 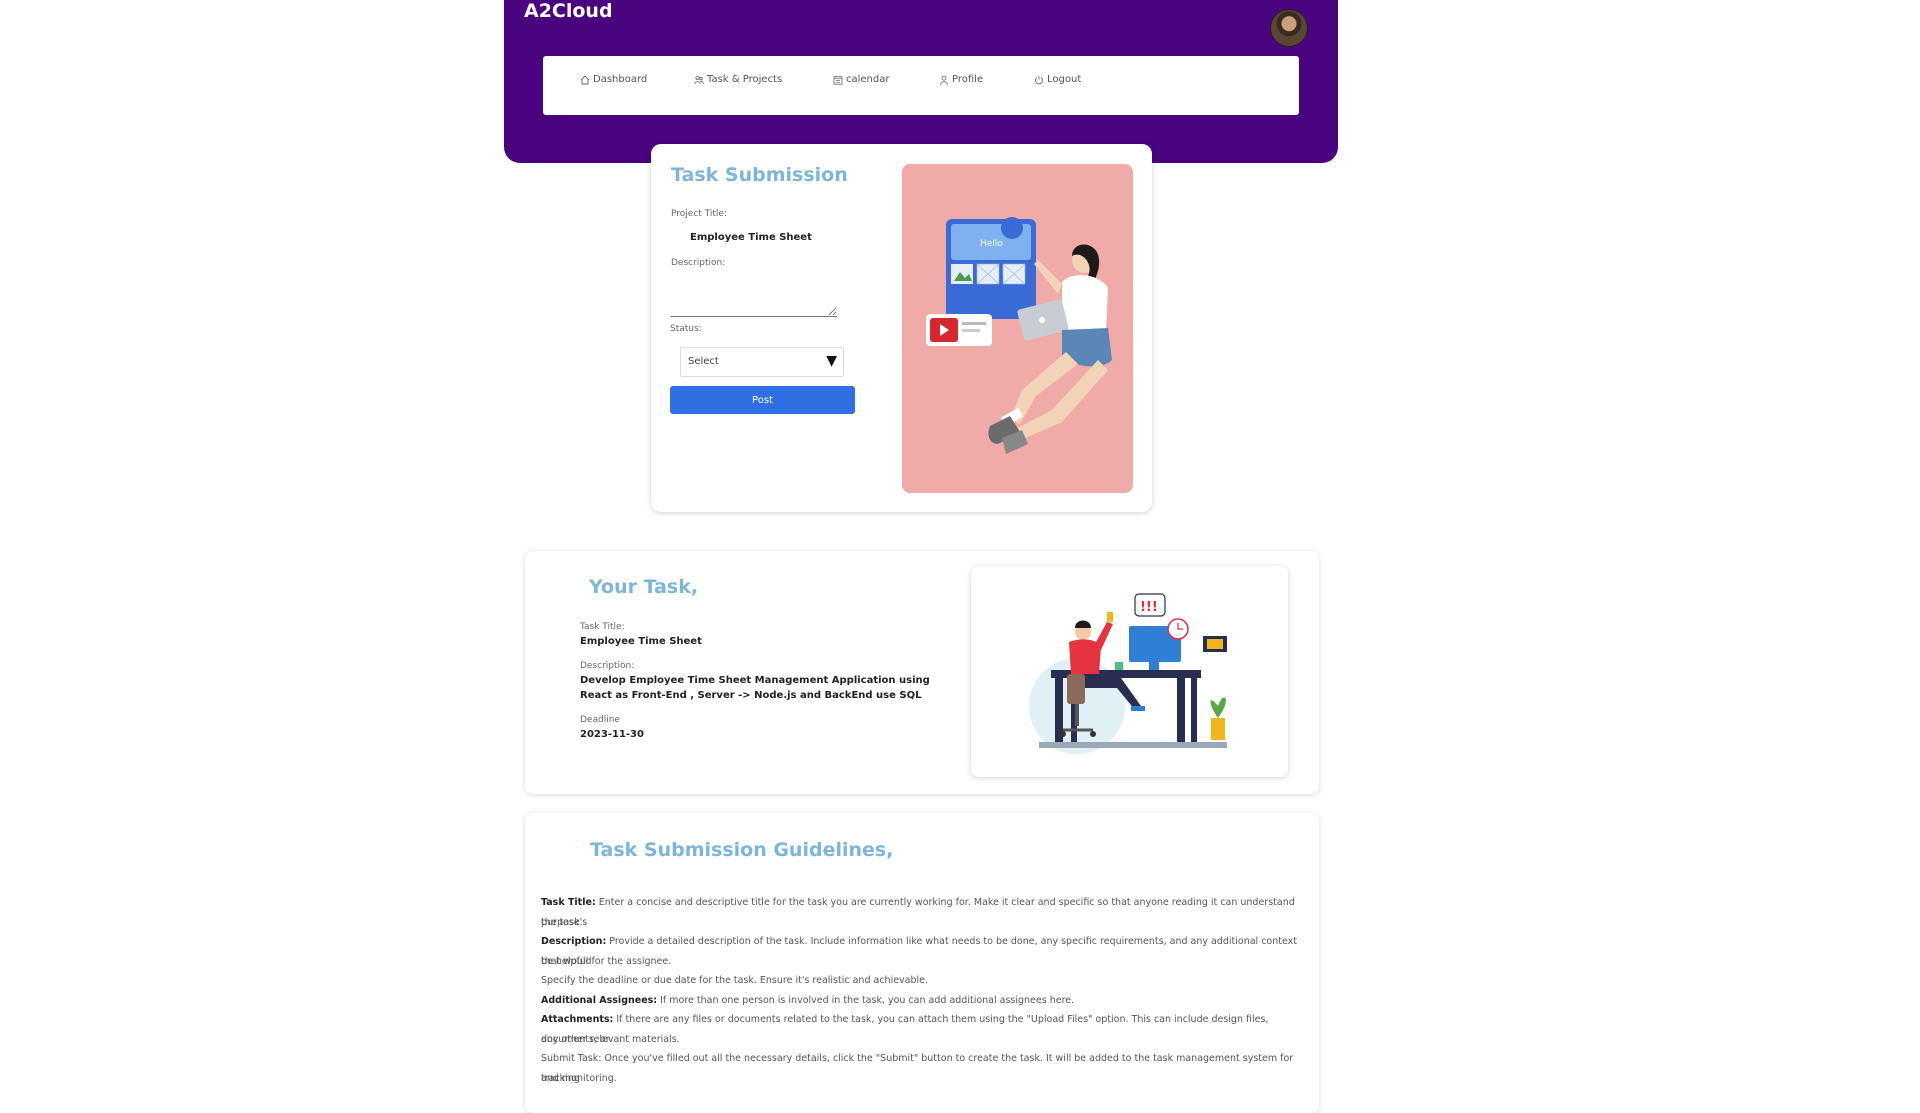 What do you see at coordinates (568, 902) in the screenshot?
I see `guideline-term: Task Title:` at bounding box center [568, 902].